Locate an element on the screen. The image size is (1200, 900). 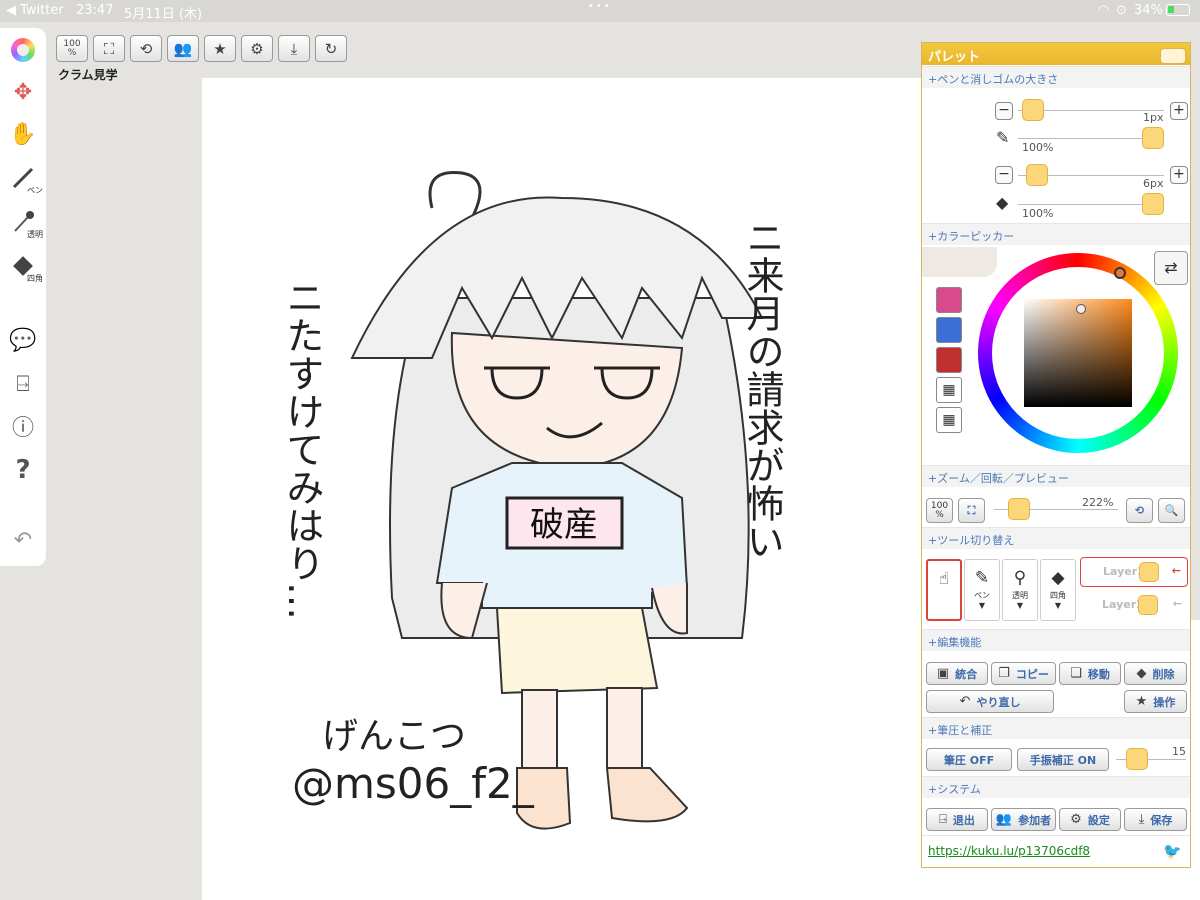
share-swatch-button: ▦ is located at coordinates (949, 420).